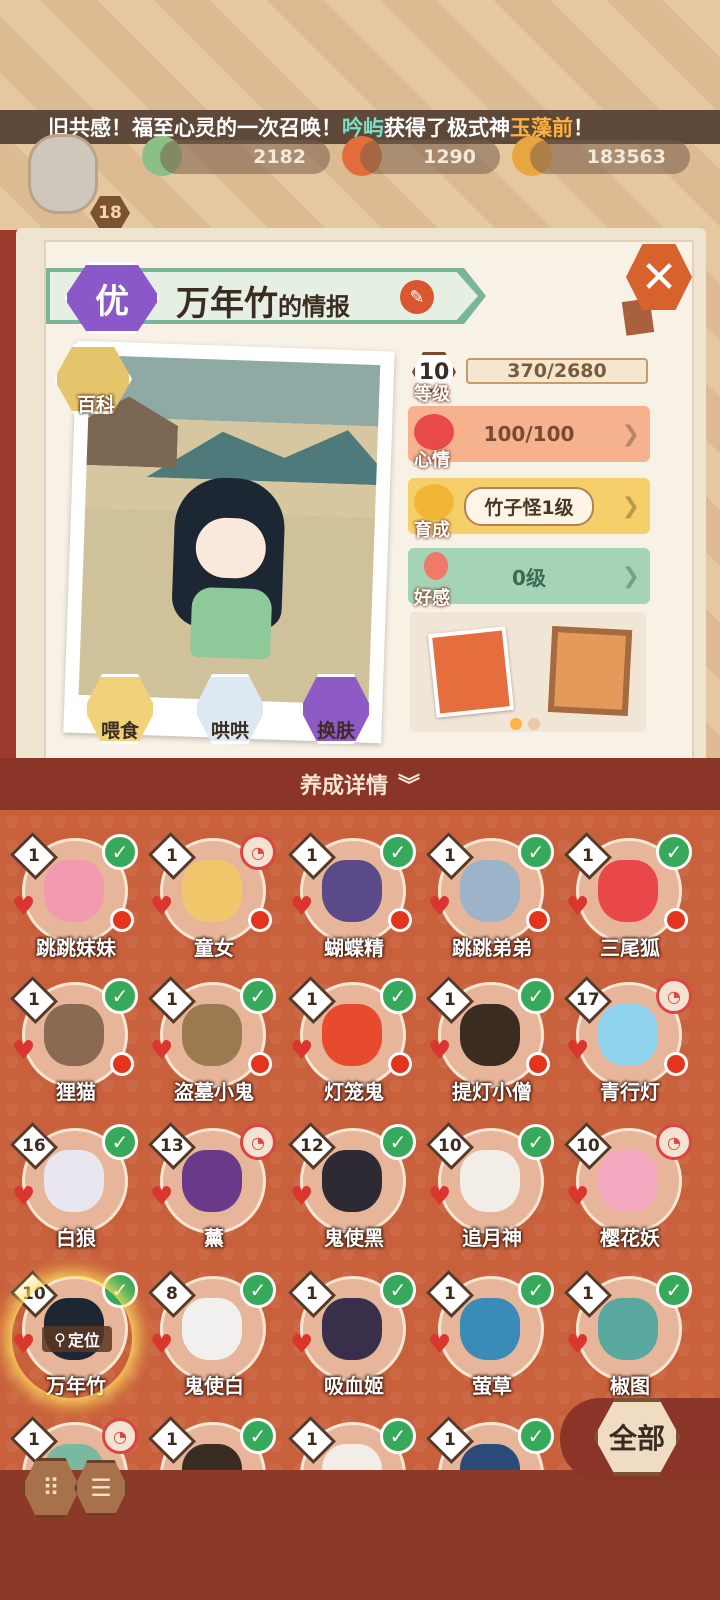  I want to click on shikigami-name: 蝴蝶精, so click(354, 948).